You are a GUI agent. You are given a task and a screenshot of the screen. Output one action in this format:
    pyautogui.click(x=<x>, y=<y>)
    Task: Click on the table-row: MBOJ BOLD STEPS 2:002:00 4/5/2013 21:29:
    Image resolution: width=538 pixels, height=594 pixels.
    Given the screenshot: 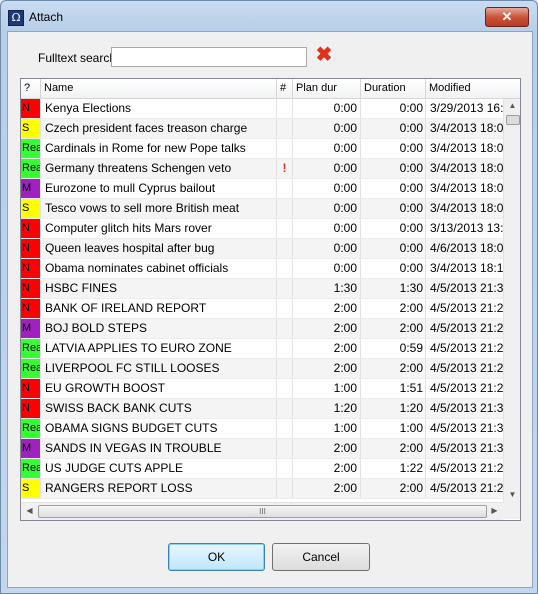 What is the action you would take?
    pyautogui.click(x=262, y=329)
    